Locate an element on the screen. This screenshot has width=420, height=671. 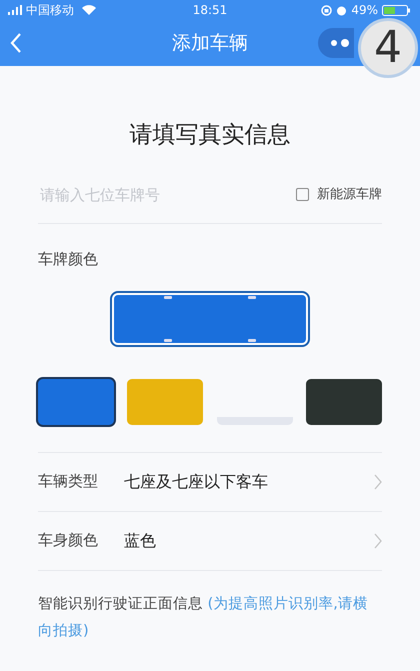
plate-color-label: 车牌颜色 is located at coordinates (68, 259).